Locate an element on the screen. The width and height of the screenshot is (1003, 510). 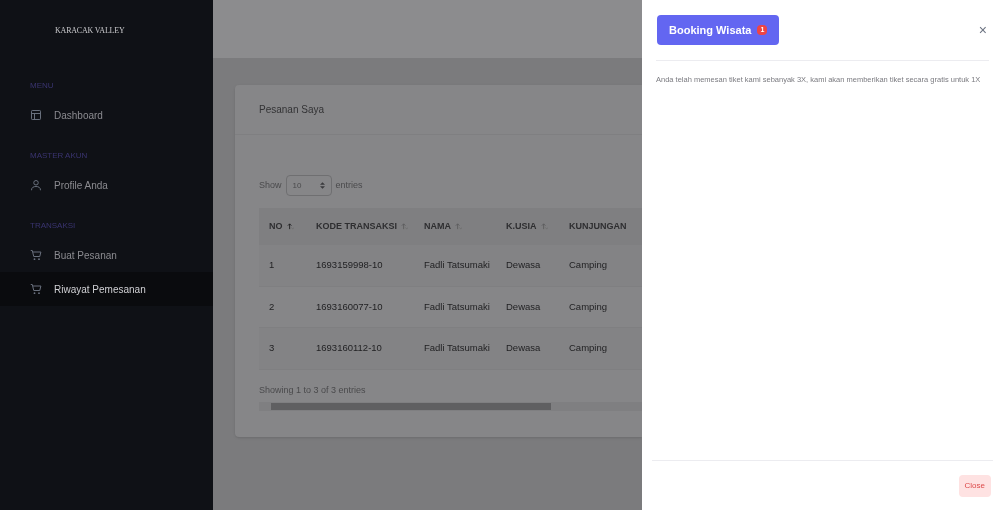
table-cell-text: 1693160112-10 is located at coordinates (349, 348).